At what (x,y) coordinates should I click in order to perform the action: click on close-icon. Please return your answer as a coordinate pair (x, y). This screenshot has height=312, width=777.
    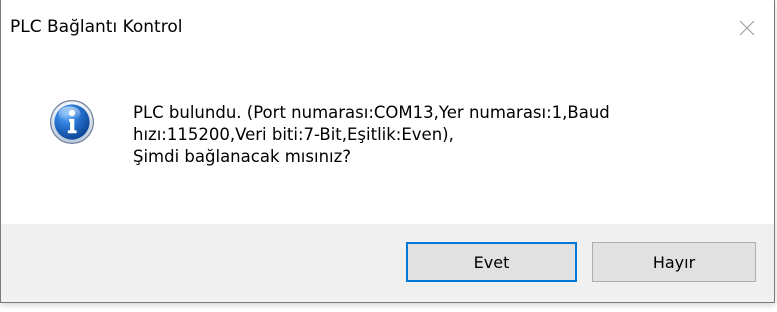
    Looking at the image, I should click on (747, 28).